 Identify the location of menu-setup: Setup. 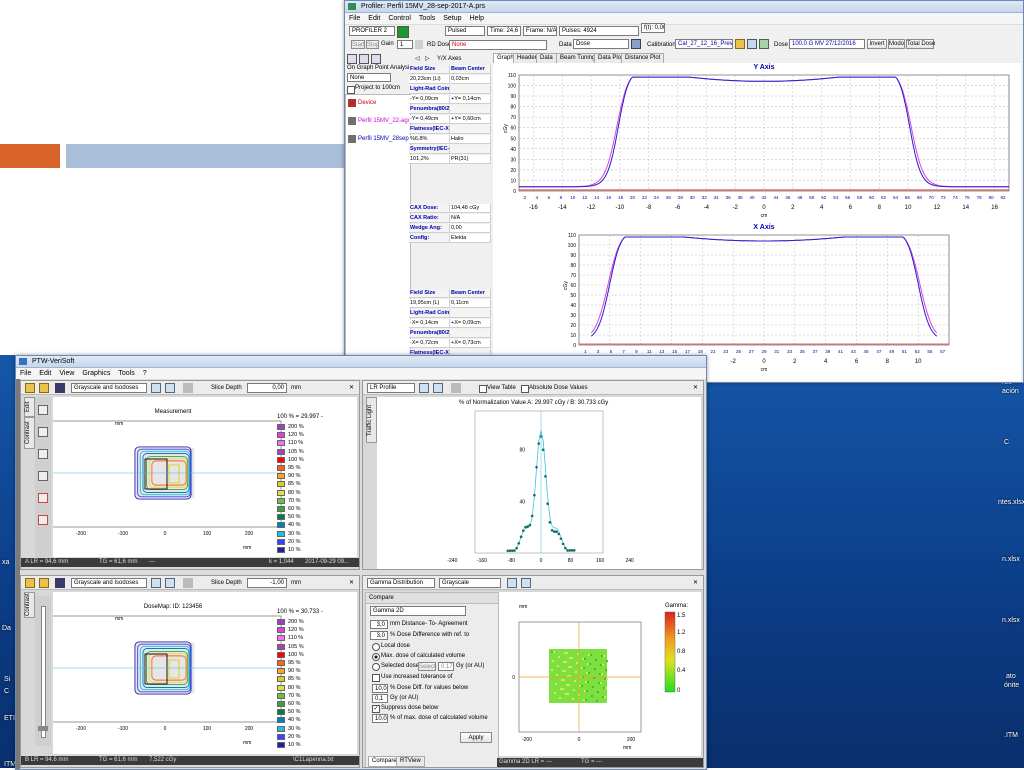
(452, 18).